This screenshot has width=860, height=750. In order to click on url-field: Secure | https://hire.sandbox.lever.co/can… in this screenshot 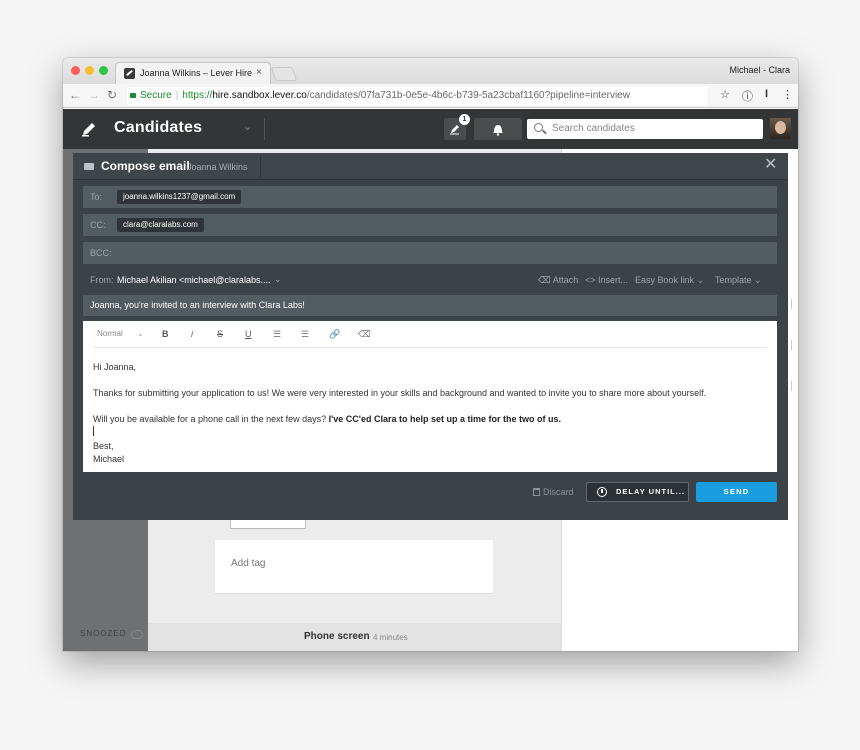, I will do `click(417, 96)`.